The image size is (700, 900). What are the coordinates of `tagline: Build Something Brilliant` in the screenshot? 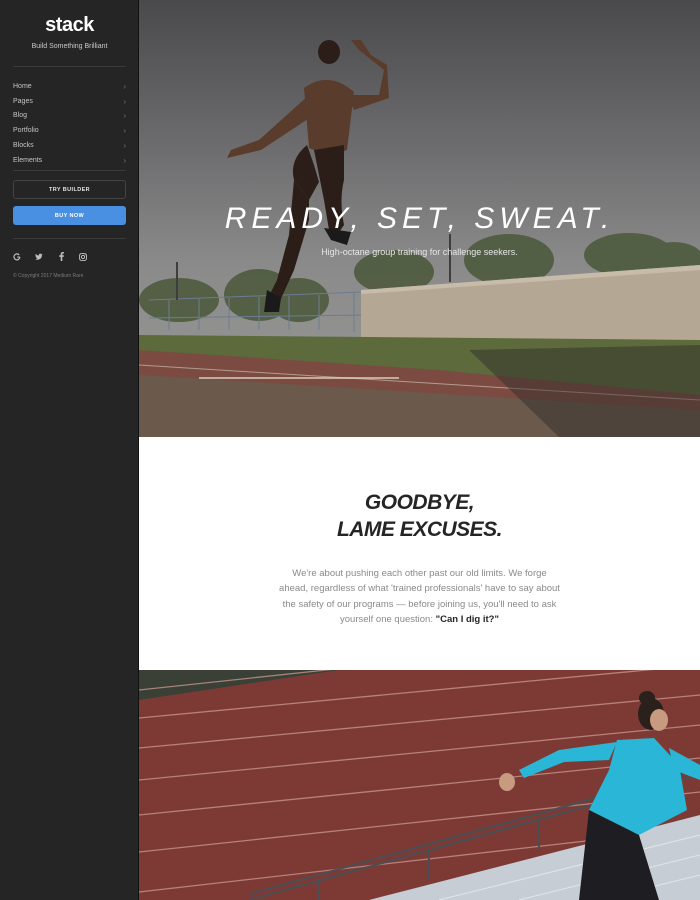 It's located at (69, 46).